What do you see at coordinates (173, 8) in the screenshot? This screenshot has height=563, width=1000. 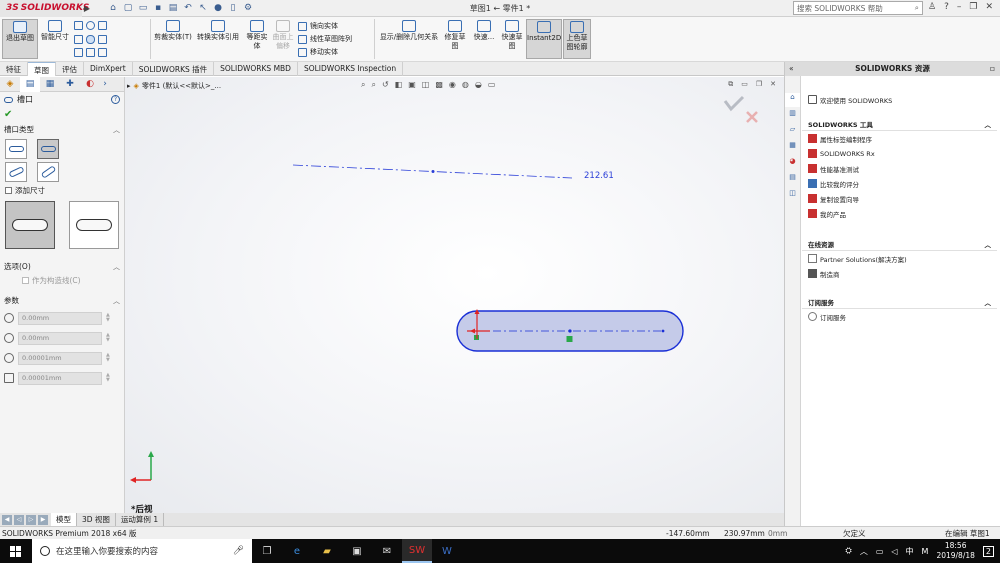 I see `print-icon: ▤` at bounding box center [173, 8].